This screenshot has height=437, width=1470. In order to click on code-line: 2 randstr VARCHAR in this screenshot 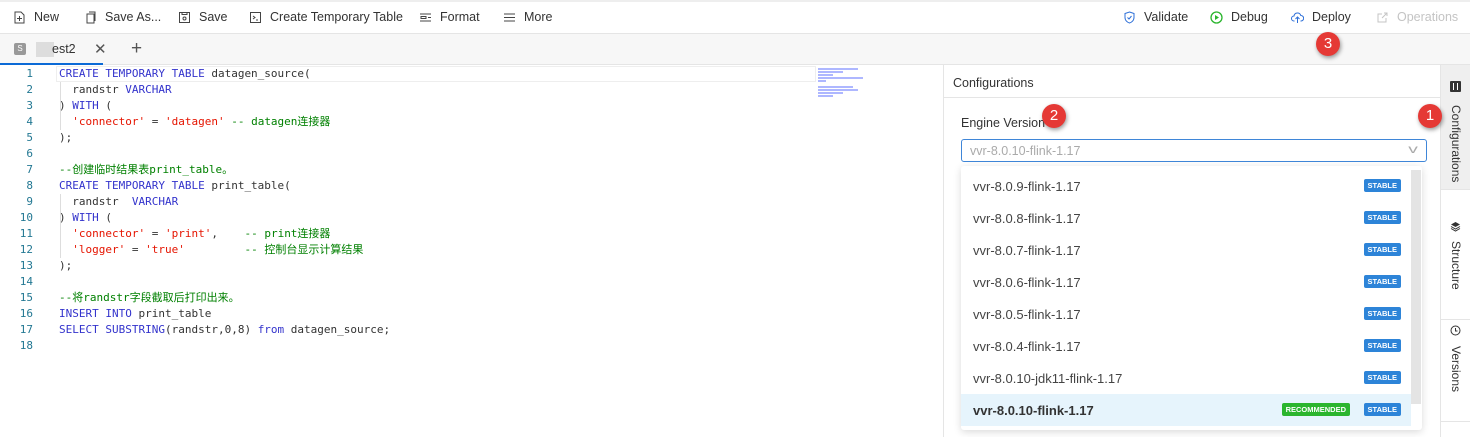, I will do `click(471, 90)`.